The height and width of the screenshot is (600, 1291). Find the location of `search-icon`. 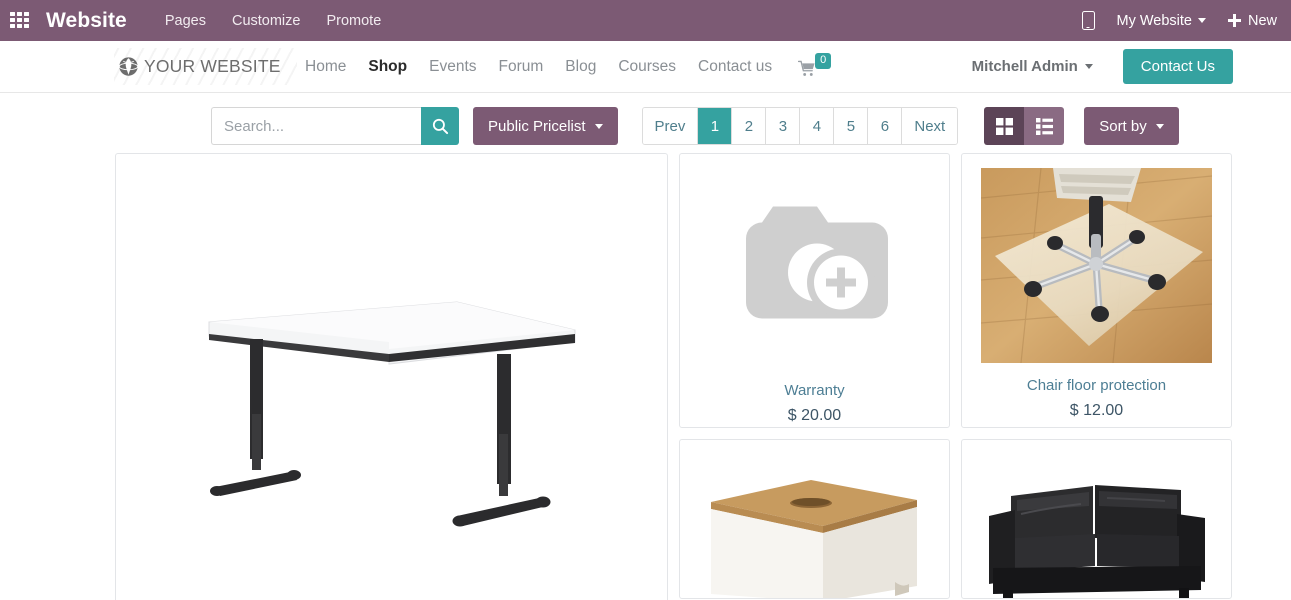

search-icon is located at coordinates (440, 126).